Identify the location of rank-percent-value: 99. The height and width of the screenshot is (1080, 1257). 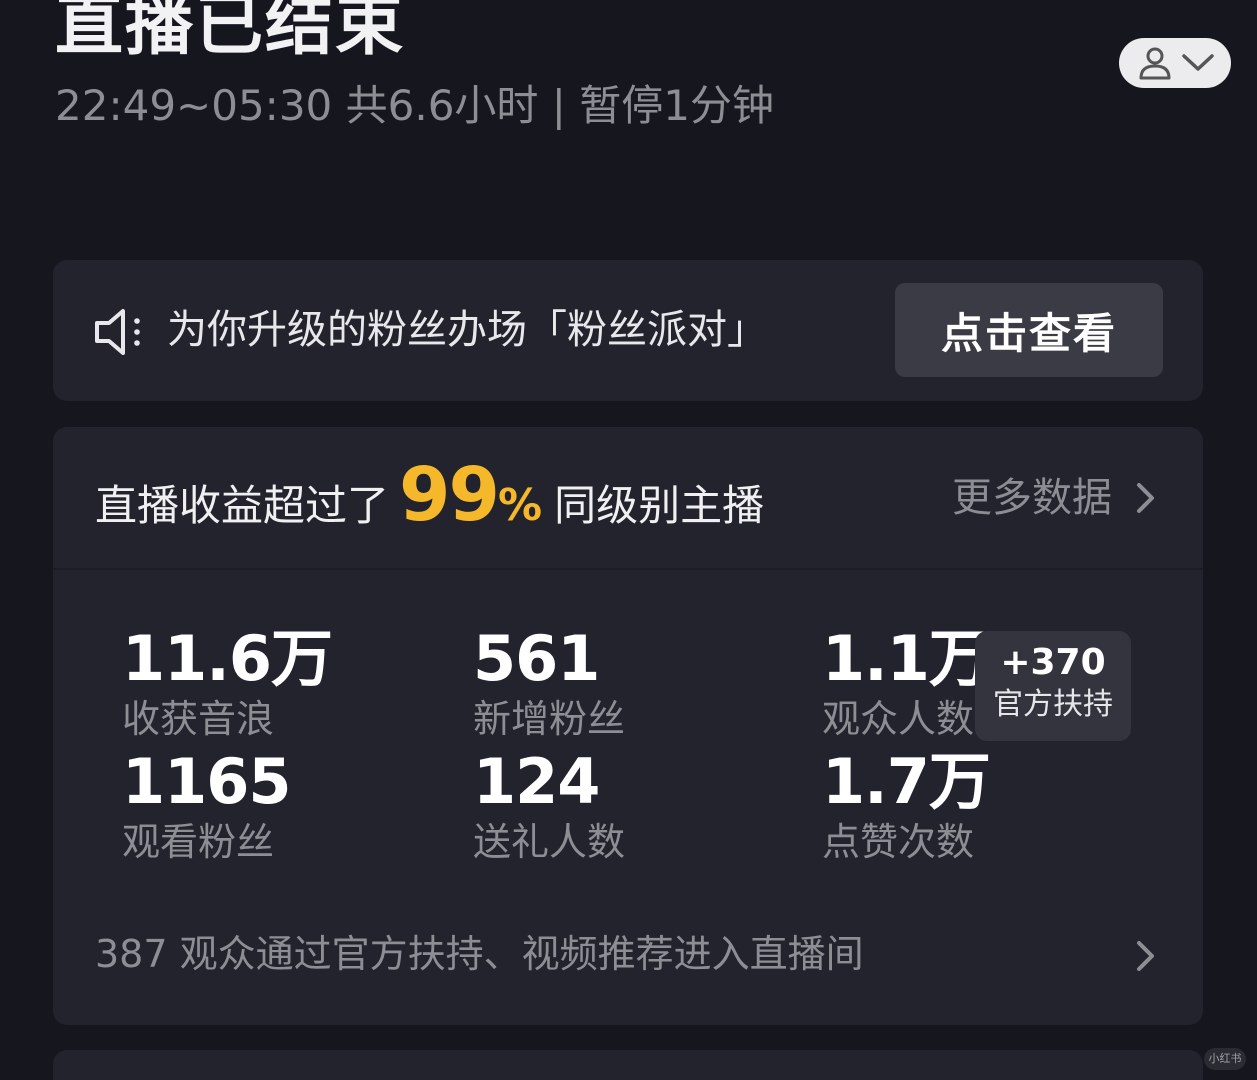
(449, 495).